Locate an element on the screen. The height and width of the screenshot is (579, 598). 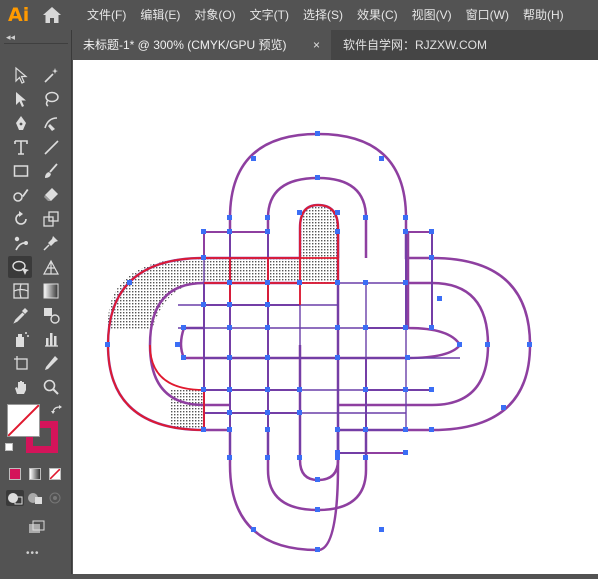
type-tool-icon is located at coordinates (21, 147).